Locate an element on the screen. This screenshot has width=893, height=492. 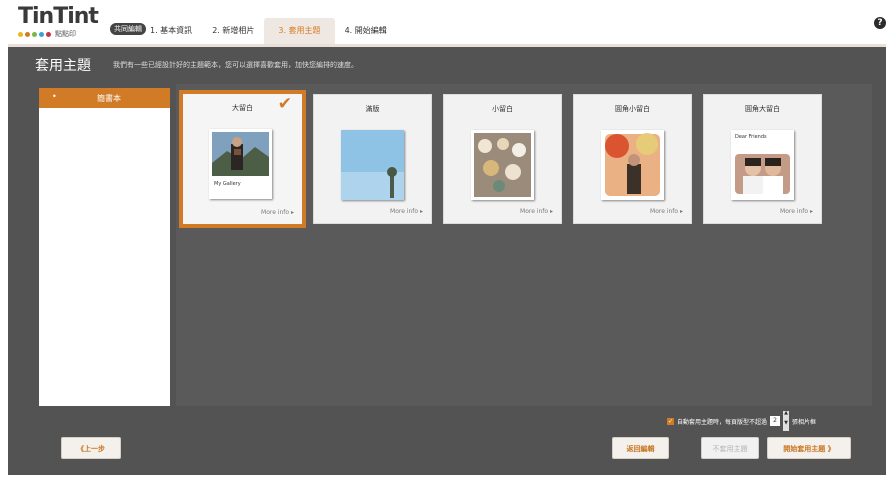
theme-card-large-margin: 大留白 ✔ My Gallery More info ▸ is located at coordinates (242, 159).